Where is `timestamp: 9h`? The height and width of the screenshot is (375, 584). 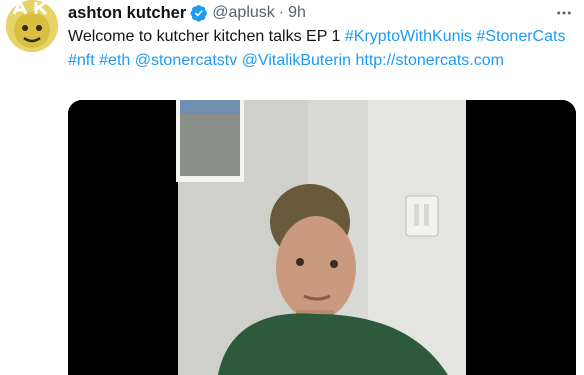
timestamp: 9h is located at coordinates (297, 13).